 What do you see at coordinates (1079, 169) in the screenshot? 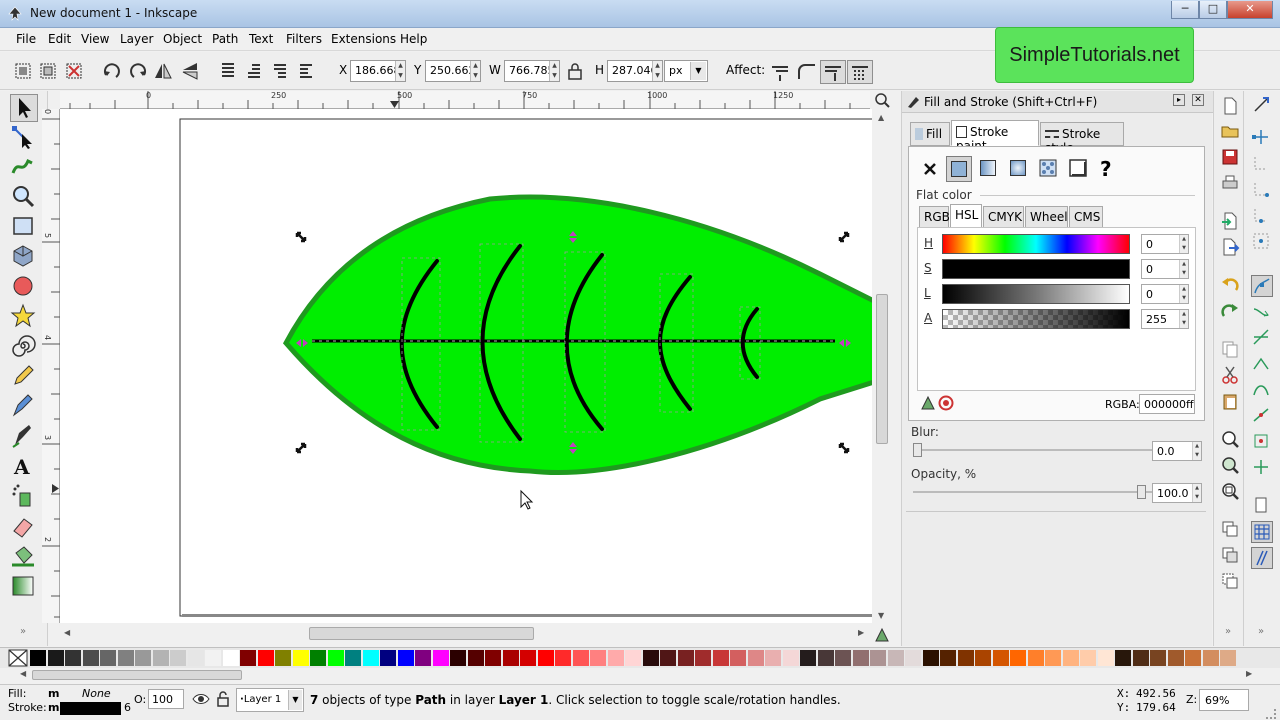
I see `paint-swatch-button` at bounding box center [1079, 169].